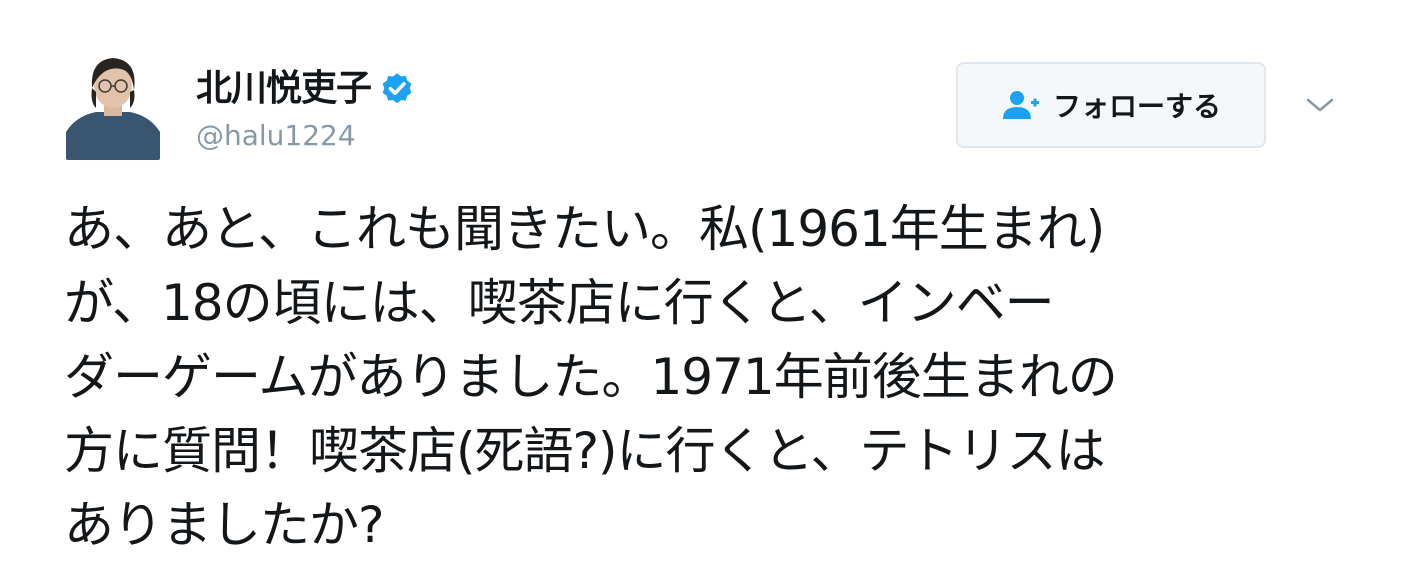 This screenshot has width=1402, height=571. What do you see at coordinates (224, 525) in the screenshot?
I see `tweet-text-line: ありましたか?` at bounding box center [224, 525].